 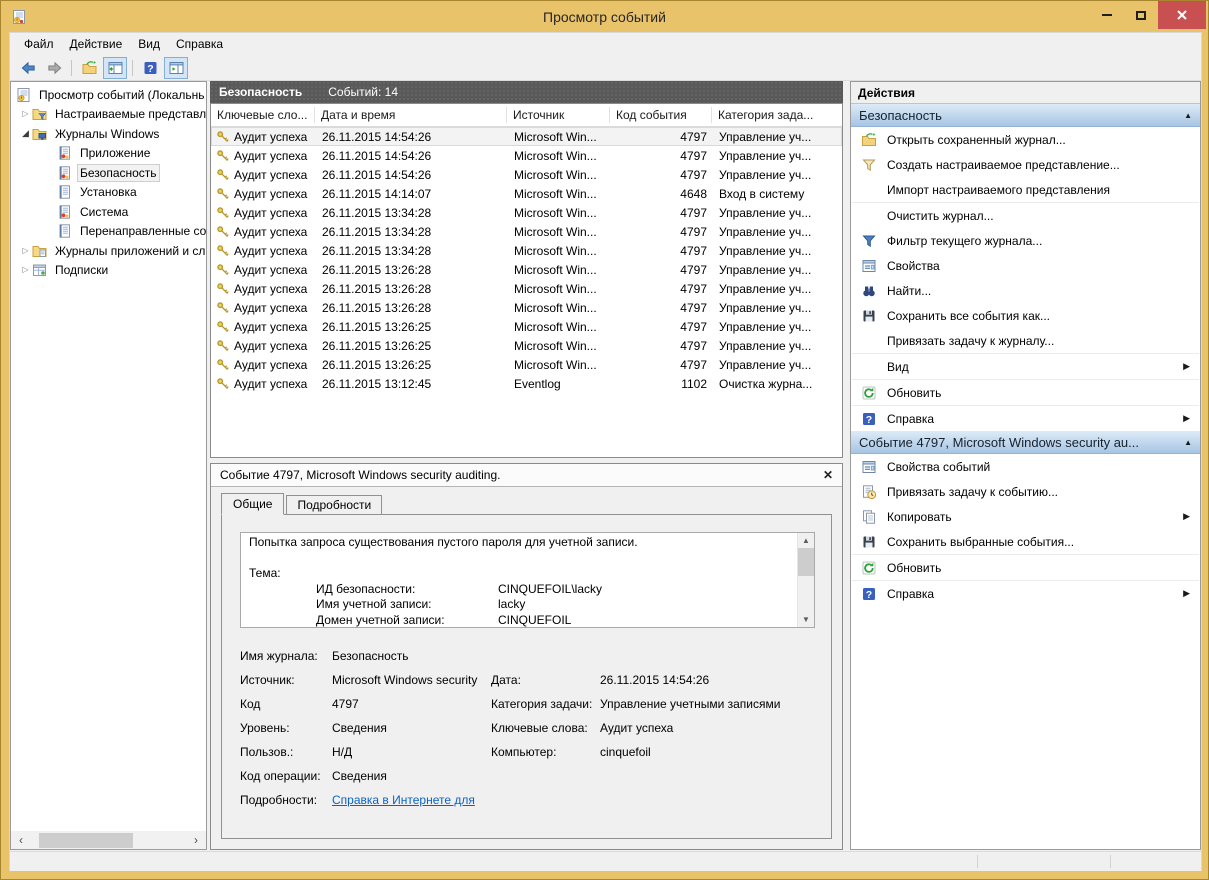 I want to click on scroll-right-icon: ›, so click(x=196, y=840).